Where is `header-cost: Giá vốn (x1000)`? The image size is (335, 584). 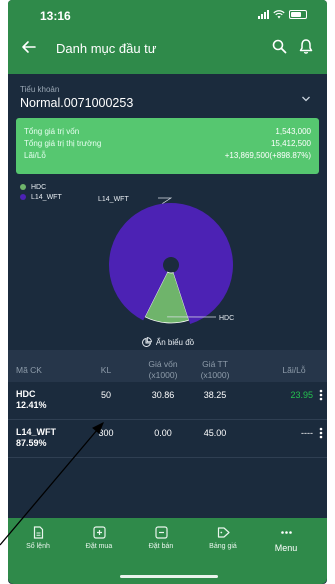
header-cost: Giá vốn (x1000) is located at coordinates (163, 369).